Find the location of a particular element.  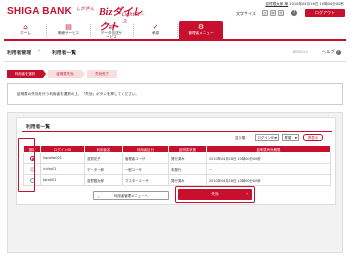

step-revoke-complete: 失効完了 is located at coordinates (102, 74).